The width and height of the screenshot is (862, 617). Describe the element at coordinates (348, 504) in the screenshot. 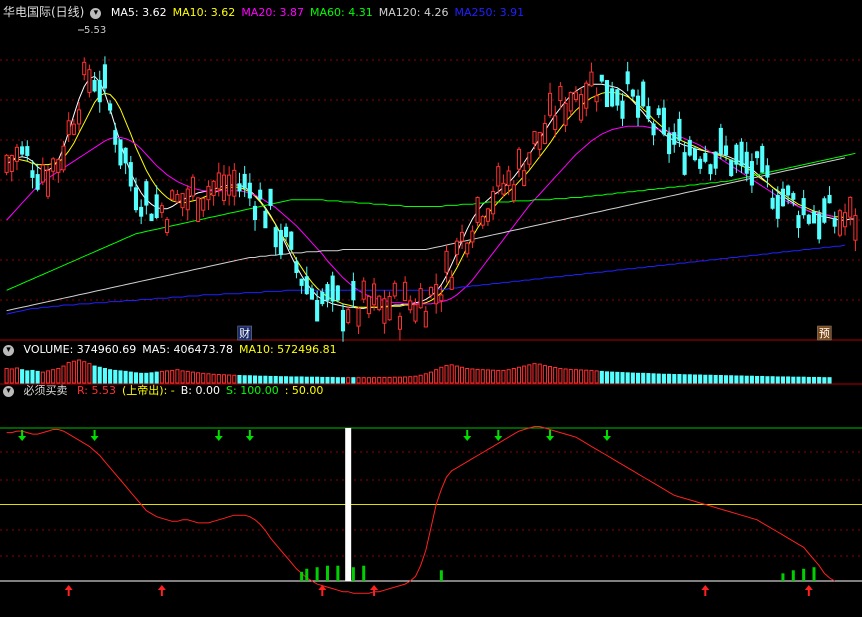

I see `signal-spike-bar` at that location.